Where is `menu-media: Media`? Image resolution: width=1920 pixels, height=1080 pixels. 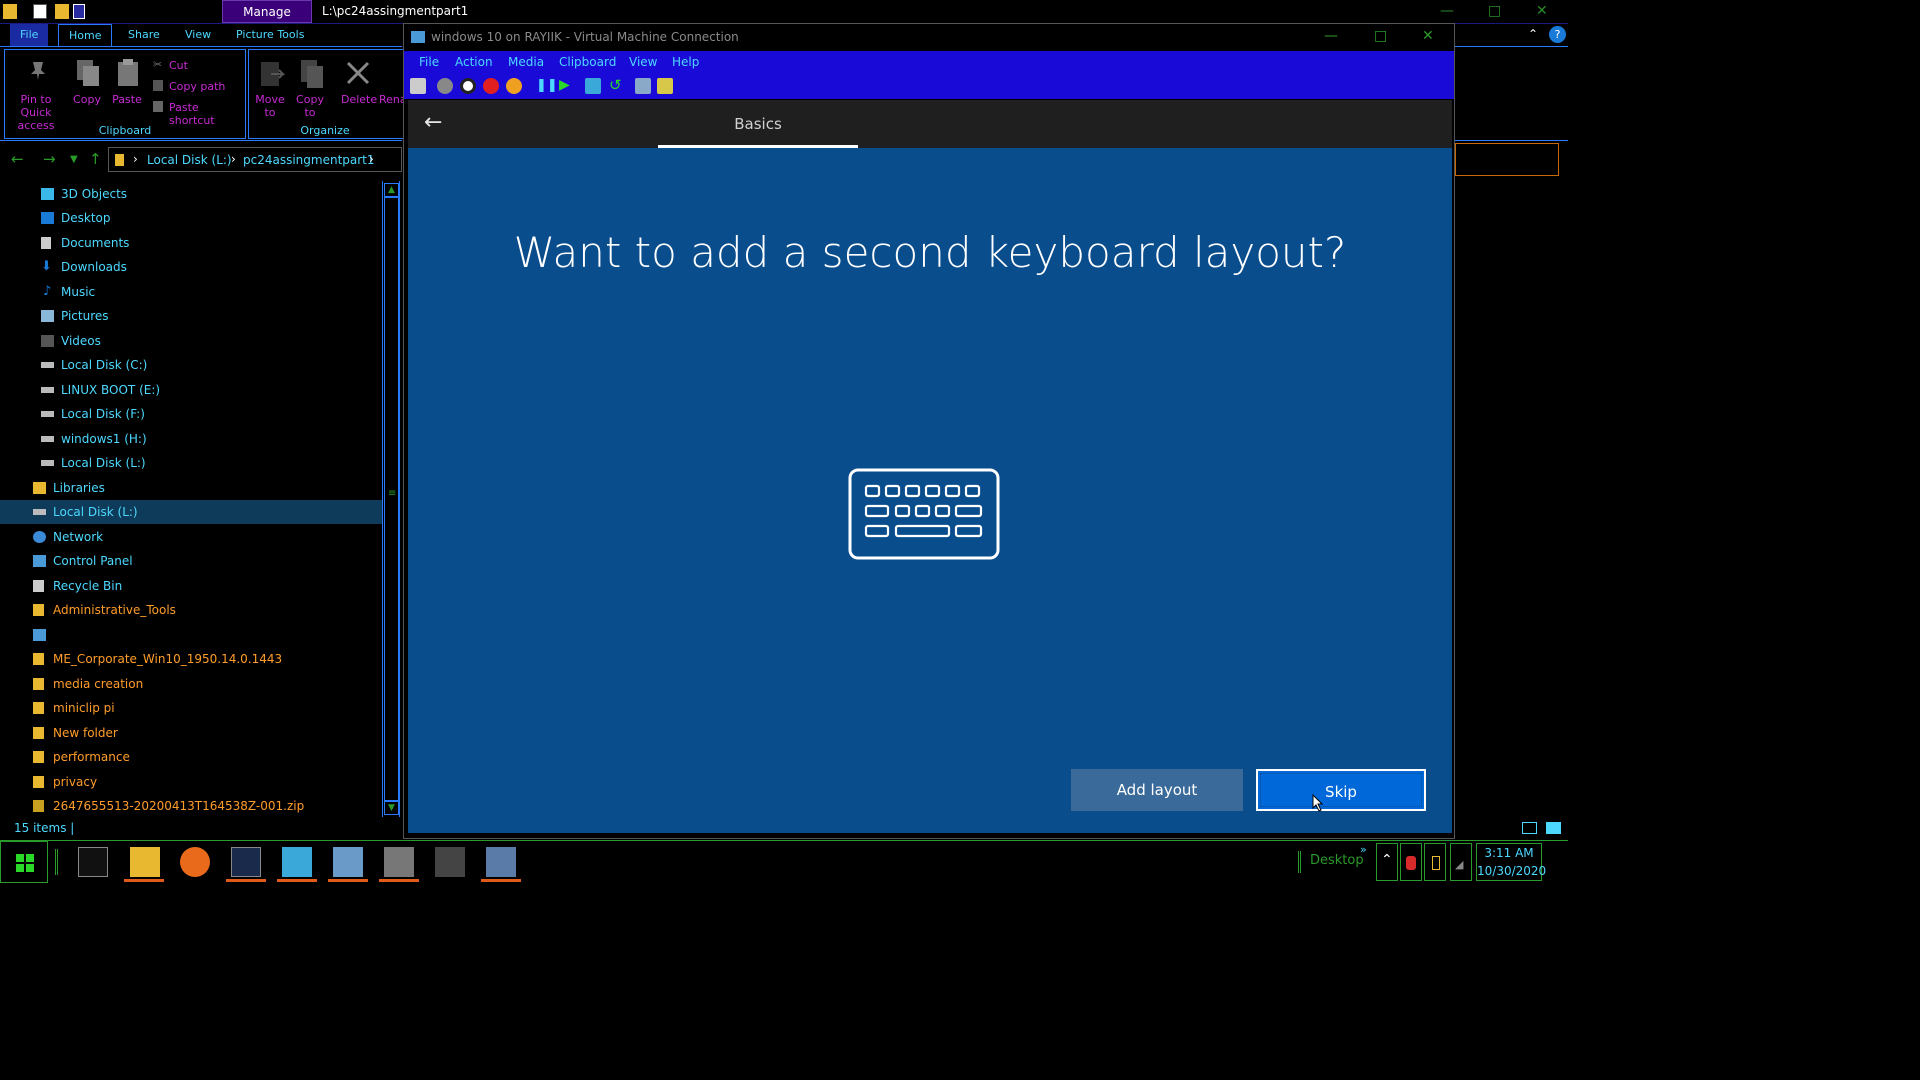 menu-media: Media is located at coordinates (526, 62).